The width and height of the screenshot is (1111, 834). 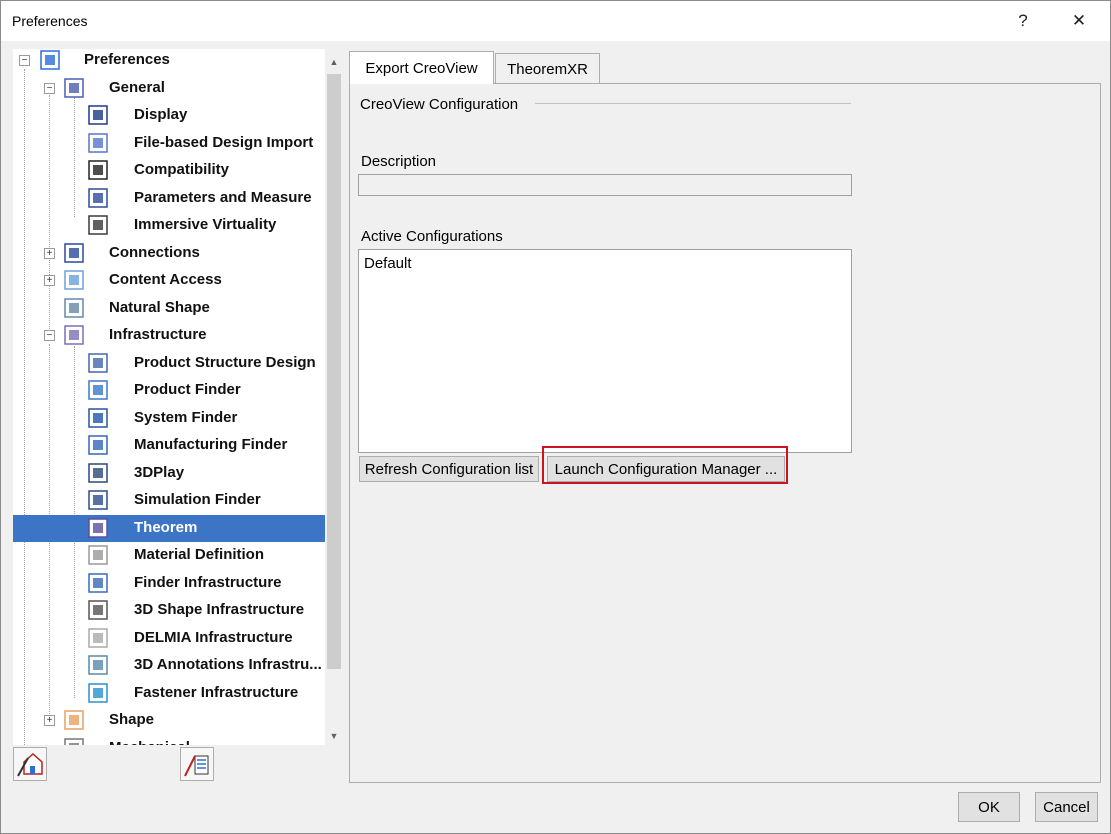 I want to click on tab-export-creoview: Export CreoView, so click(x=421, y=67).